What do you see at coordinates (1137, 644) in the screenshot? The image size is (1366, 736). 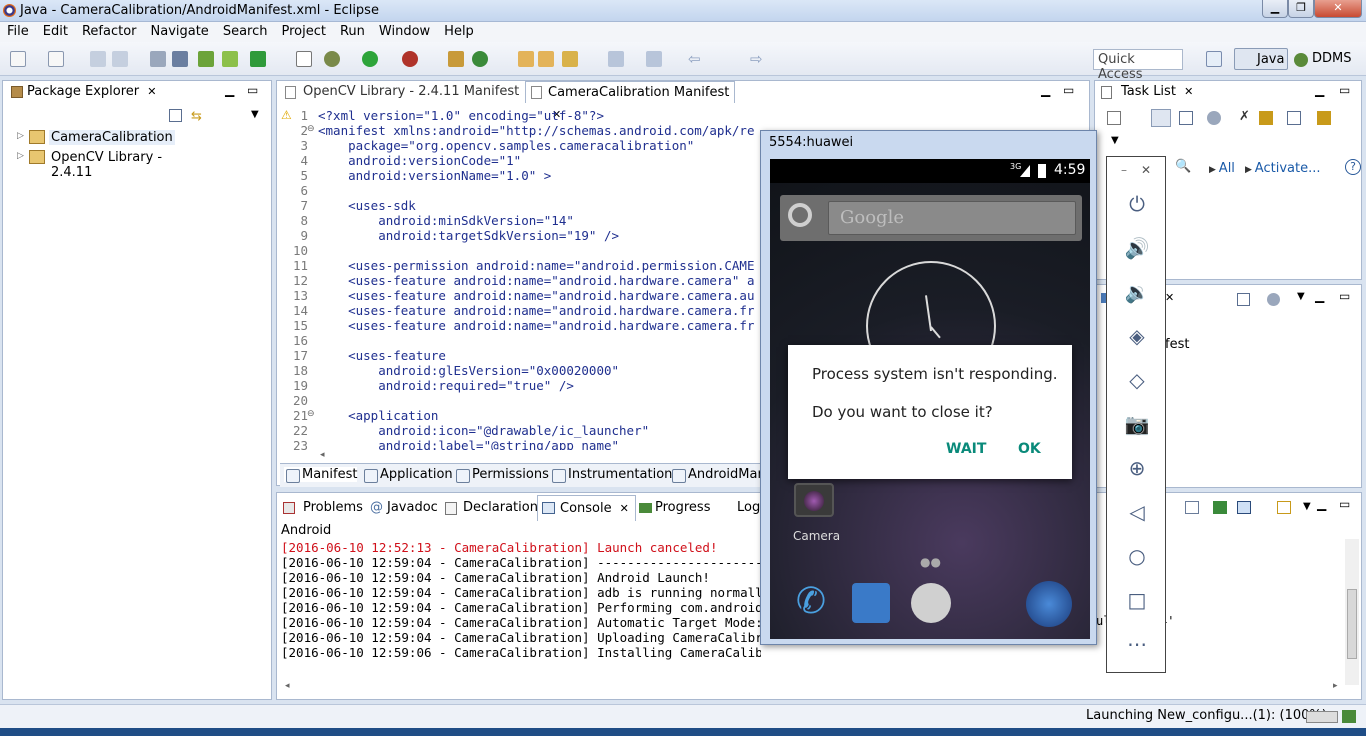 I see `more-icon: ⋯` at bounding box center [1137, 644].